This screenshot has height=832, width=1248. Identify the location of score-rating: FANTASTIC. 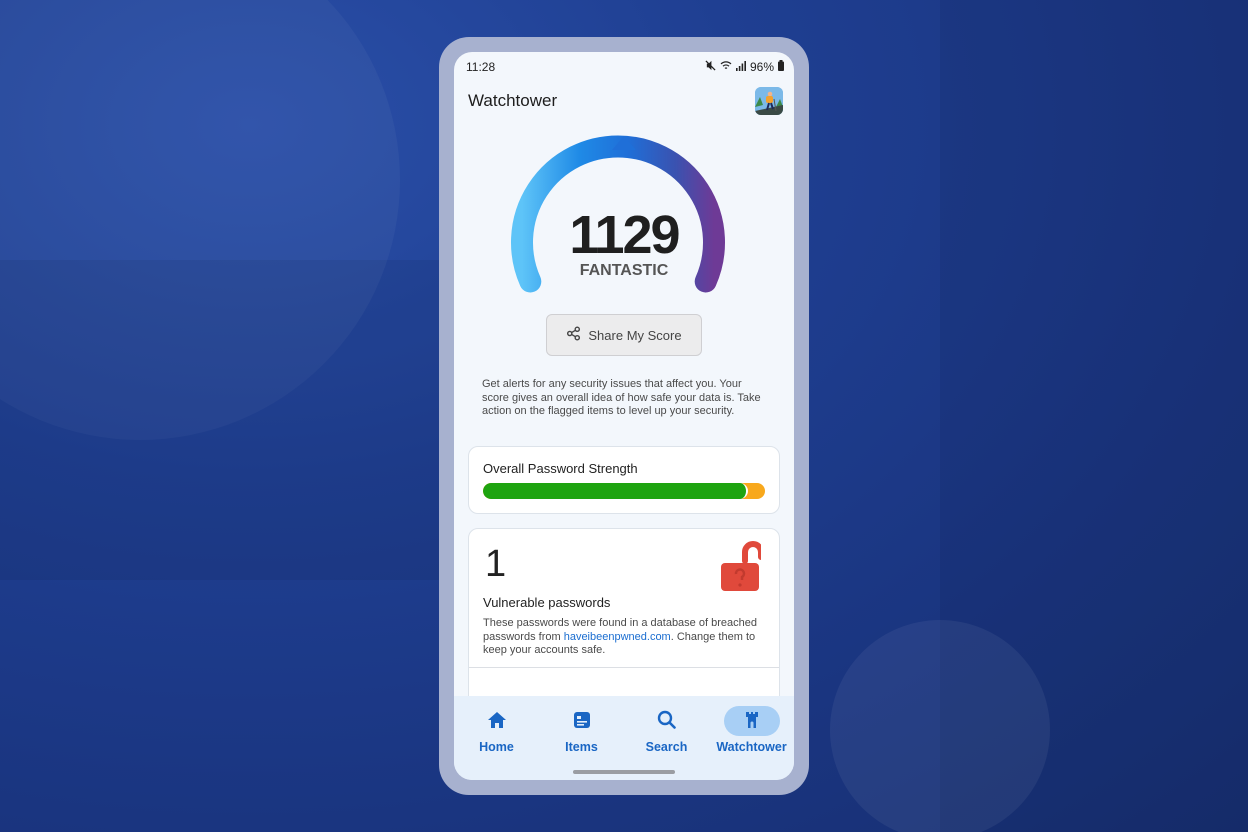
(624, 270).